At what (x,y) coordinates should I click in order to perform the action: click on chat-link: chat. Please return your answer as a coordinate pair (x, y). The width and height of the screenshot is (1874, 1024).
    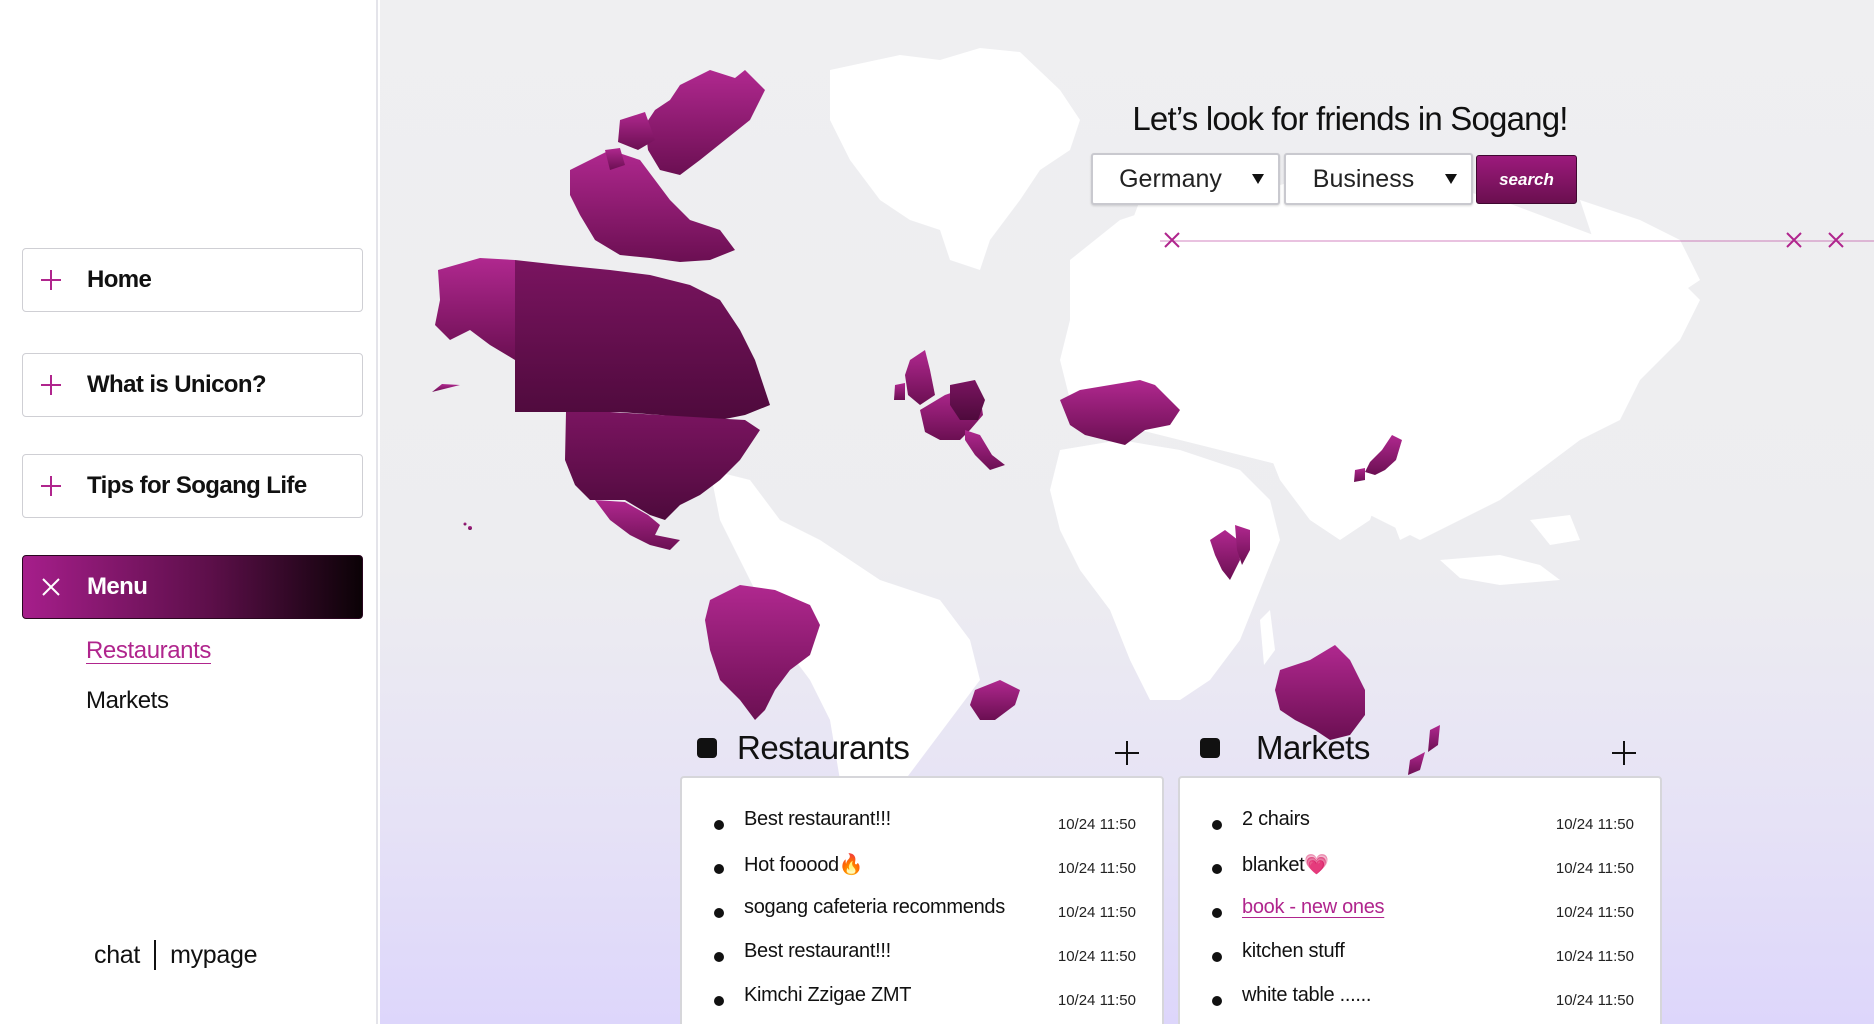
    Looking at the image, I should click on (117, 955).